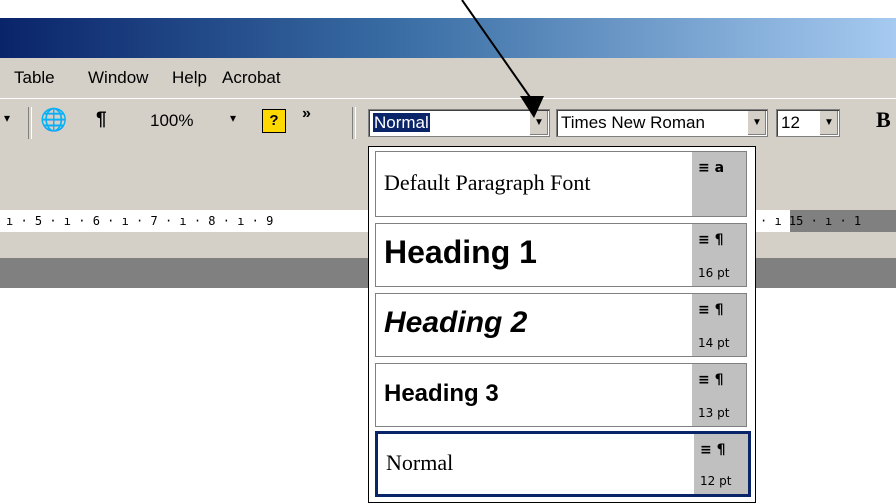 This screenshot has width=896, height=503. Describe the element at coordinates (456, 322) in the screenshot. I see `style-option-label: Heading 2` at that location.